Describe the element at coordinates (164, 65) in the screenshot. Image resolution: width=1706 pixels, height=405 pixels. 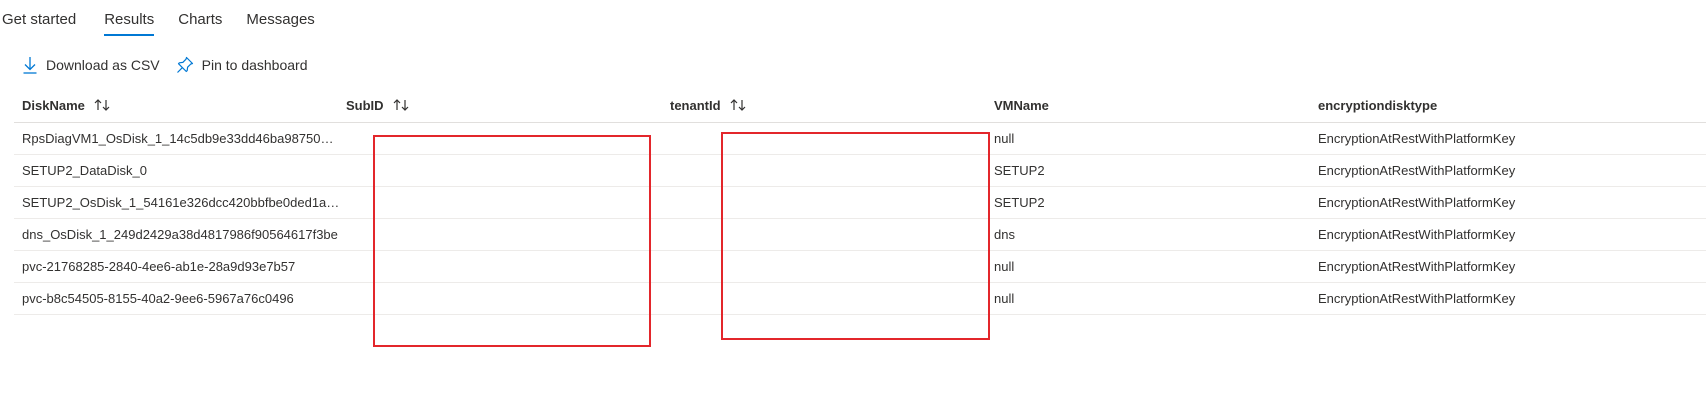
I see `results-toolbar: Download as CSV Pin to dashboard` at that location.